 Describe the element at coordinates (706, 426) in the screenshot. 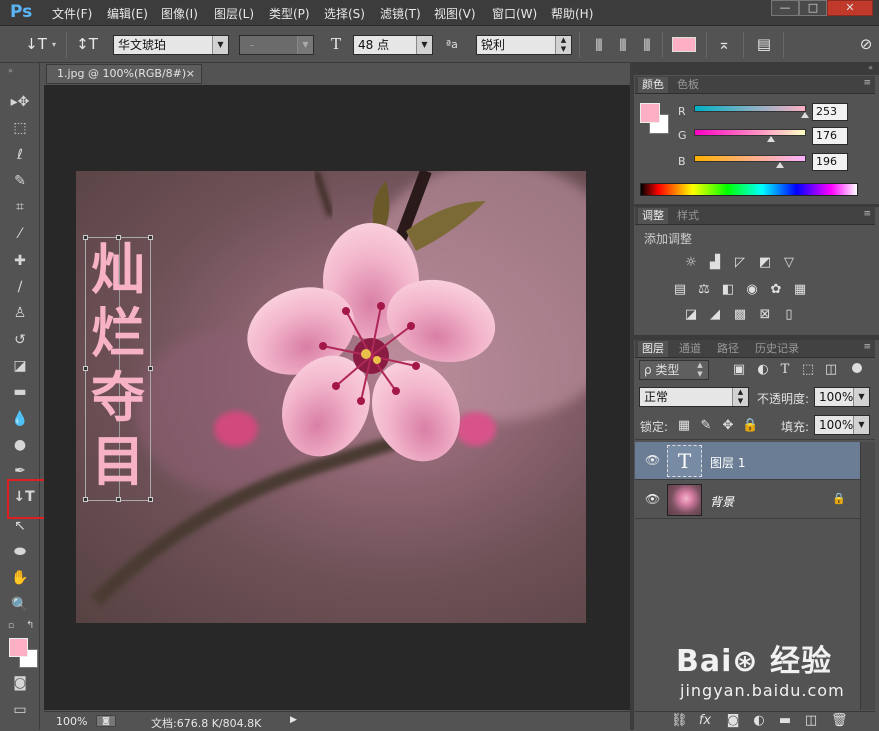

I see `lock-image-icon: ✎` at that location.